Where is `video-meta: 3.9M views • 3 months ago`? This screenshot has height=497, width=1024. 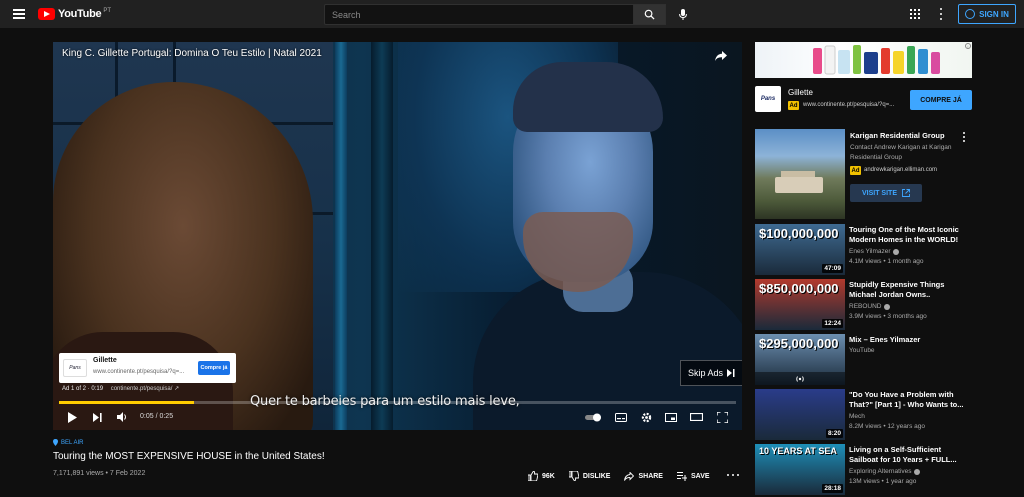
video-meta: 3.9M views • 3 months ago is located at coordinates (888, 316).